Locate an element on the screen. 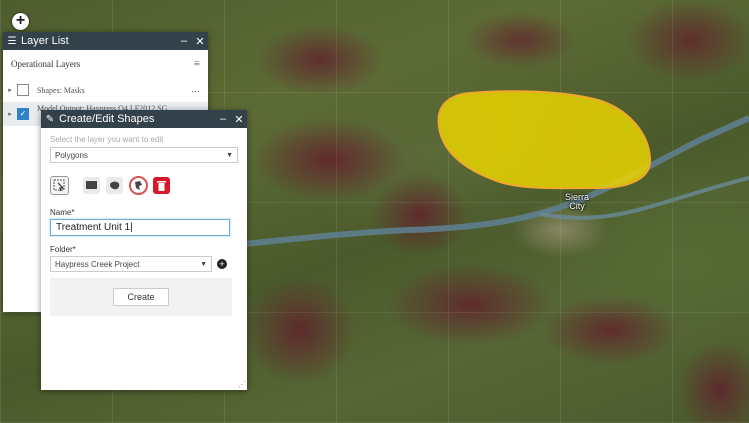 This screenshot has height=423, width=749. filter-icon: ≡ is located at coordinates (197, 64).